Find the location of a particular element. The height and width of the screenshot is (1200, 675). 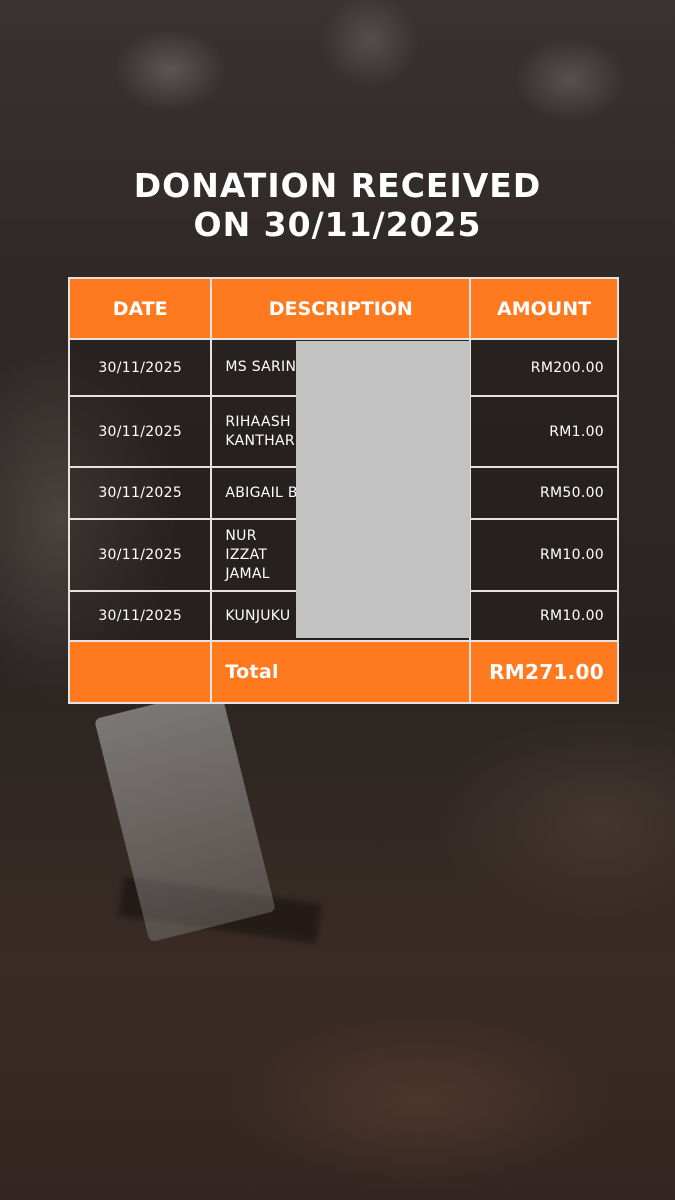

row-amount: RM200.00 is located at coordinates (544, 367).